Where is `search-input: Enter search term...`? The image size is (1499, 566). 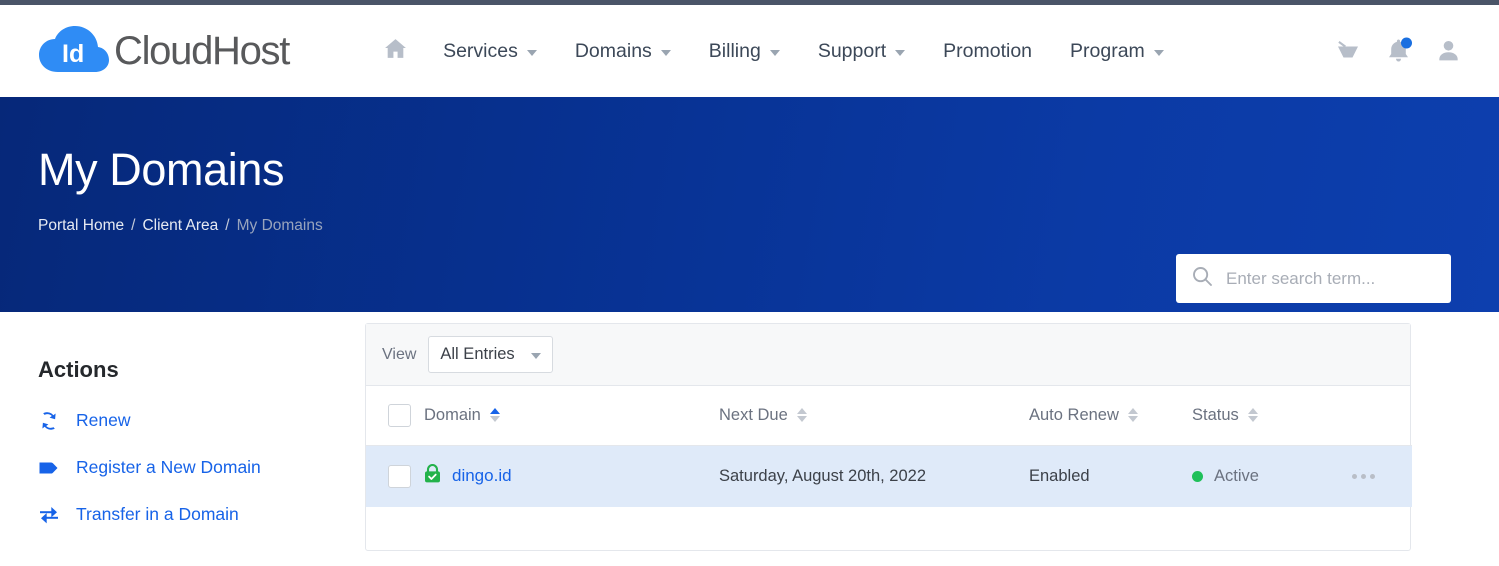 search-input: Enter search term... is located at coordinates (1300, 279).